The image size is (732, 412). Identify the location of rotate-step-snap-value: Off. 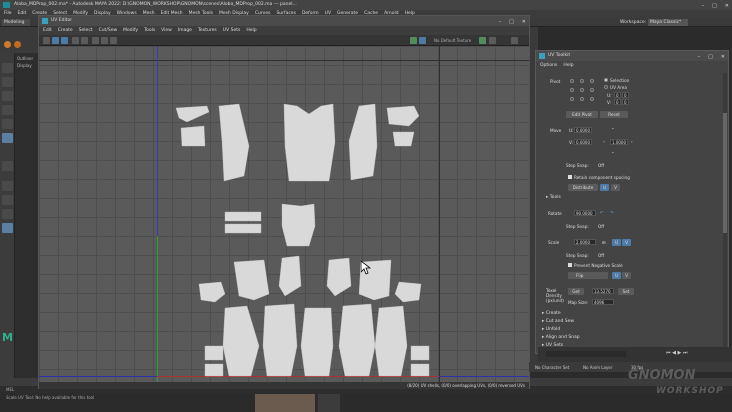
(601, 226).